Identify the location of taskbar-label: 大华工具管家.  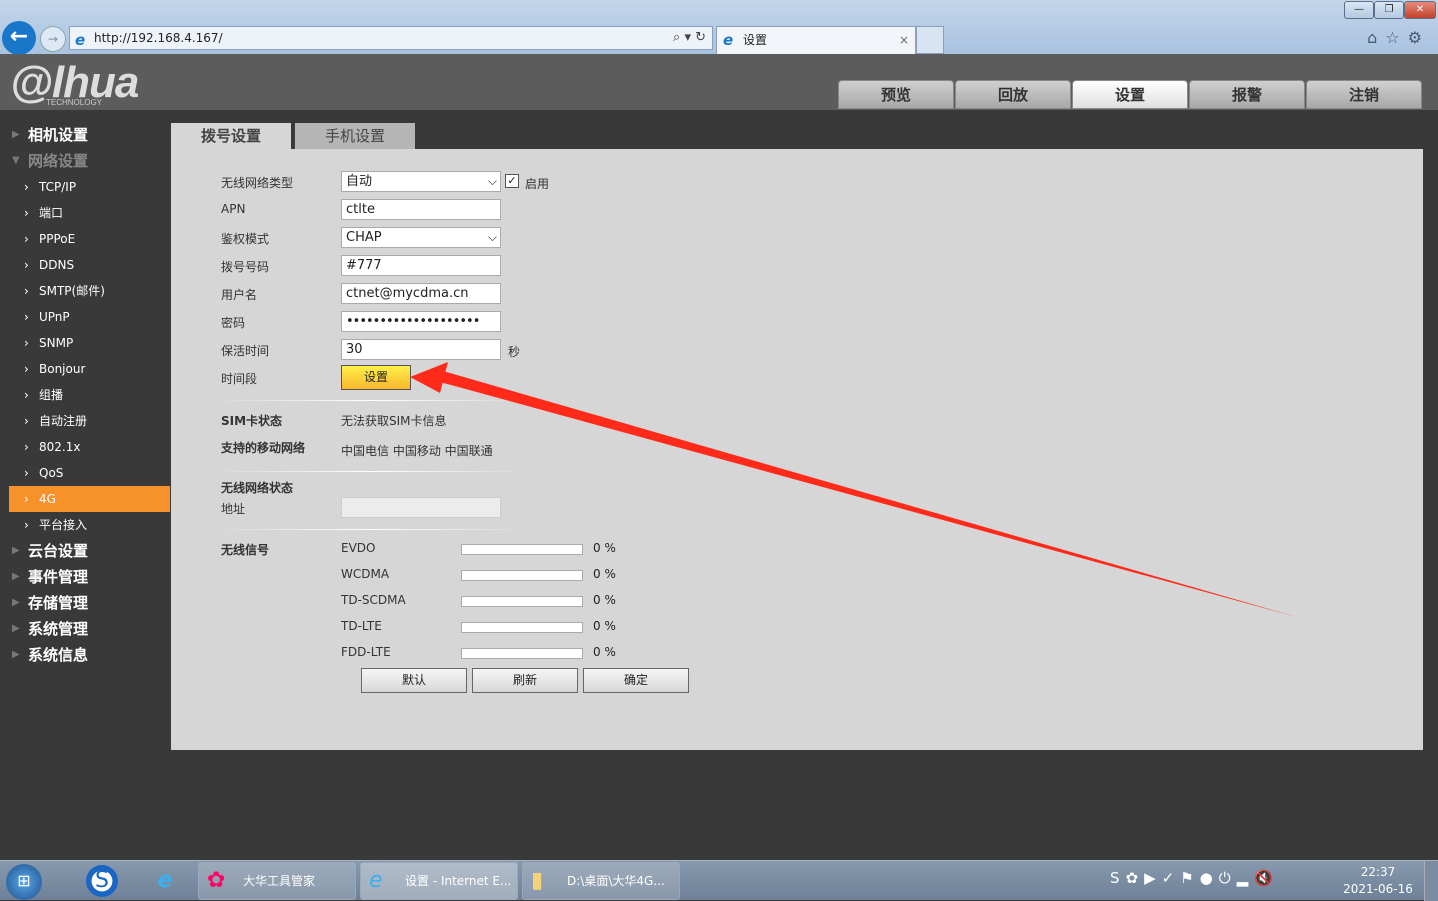
(279, 881).